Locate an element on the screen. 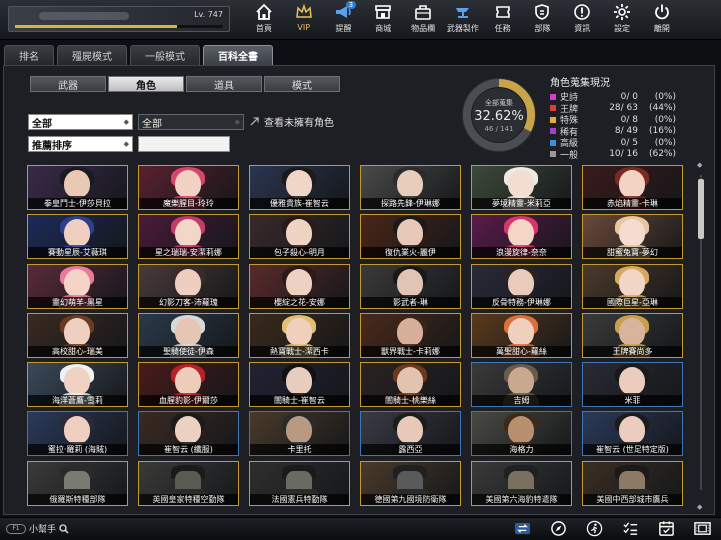  nav-exit: 離開 is located at coordinates (662, 20).